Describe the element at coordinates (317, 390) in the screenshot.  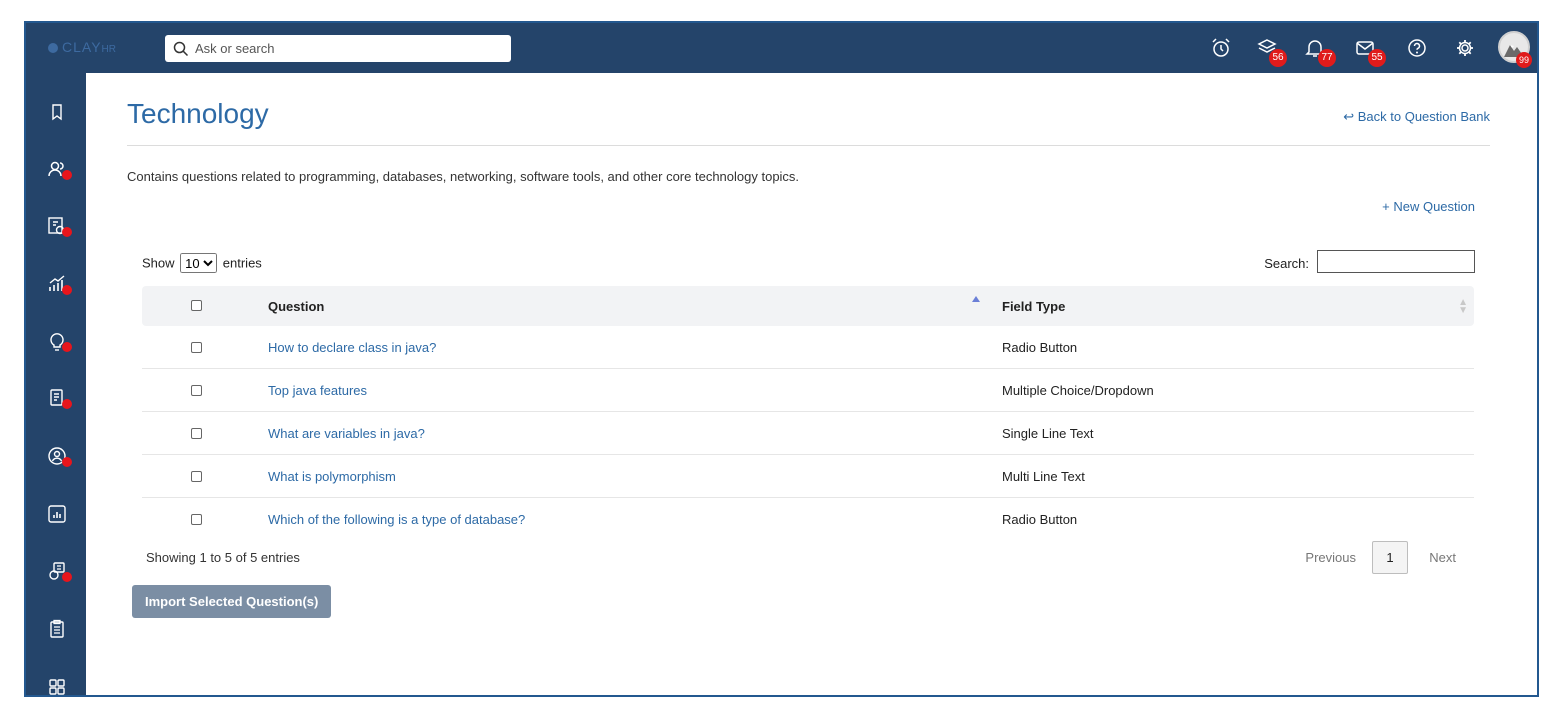
I see `question-link: Top java features` at that location.